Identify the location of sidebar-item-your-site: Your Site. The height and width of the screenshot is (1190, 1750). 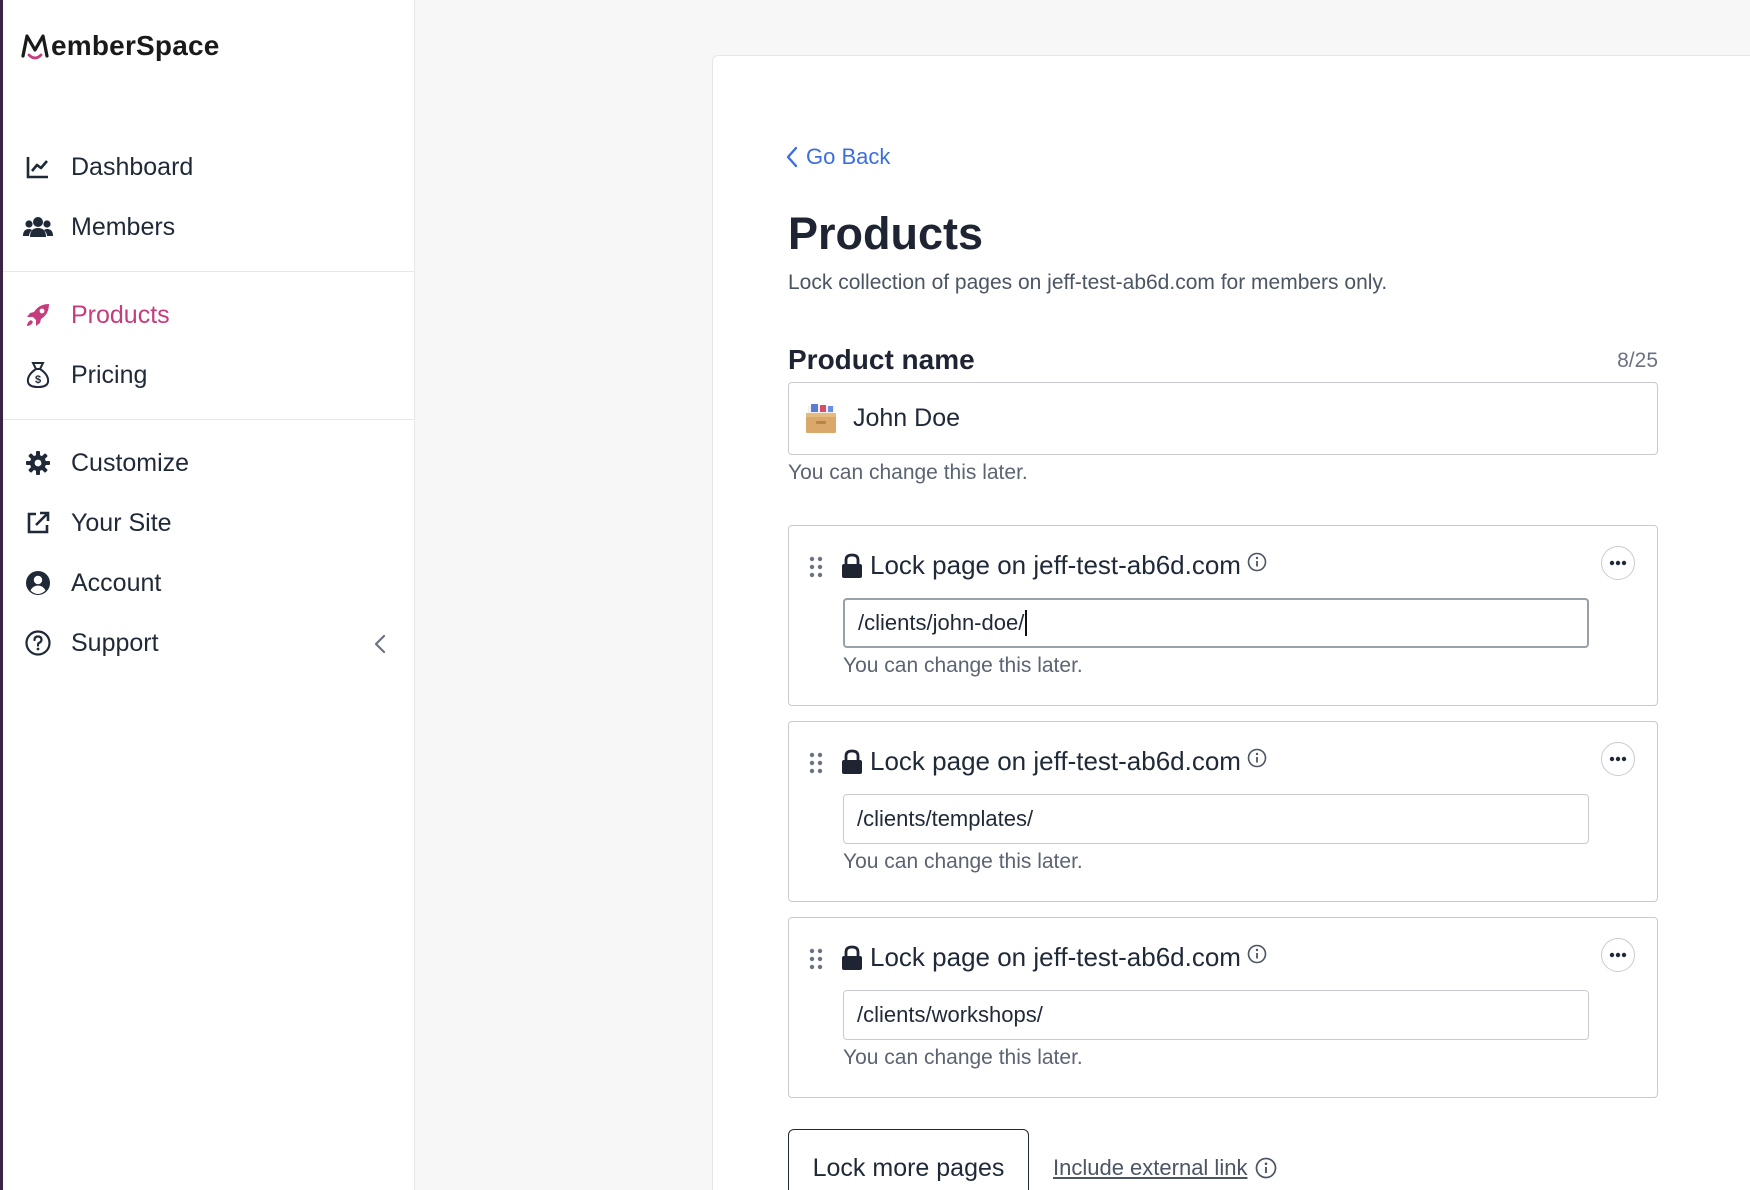
(209, 523).